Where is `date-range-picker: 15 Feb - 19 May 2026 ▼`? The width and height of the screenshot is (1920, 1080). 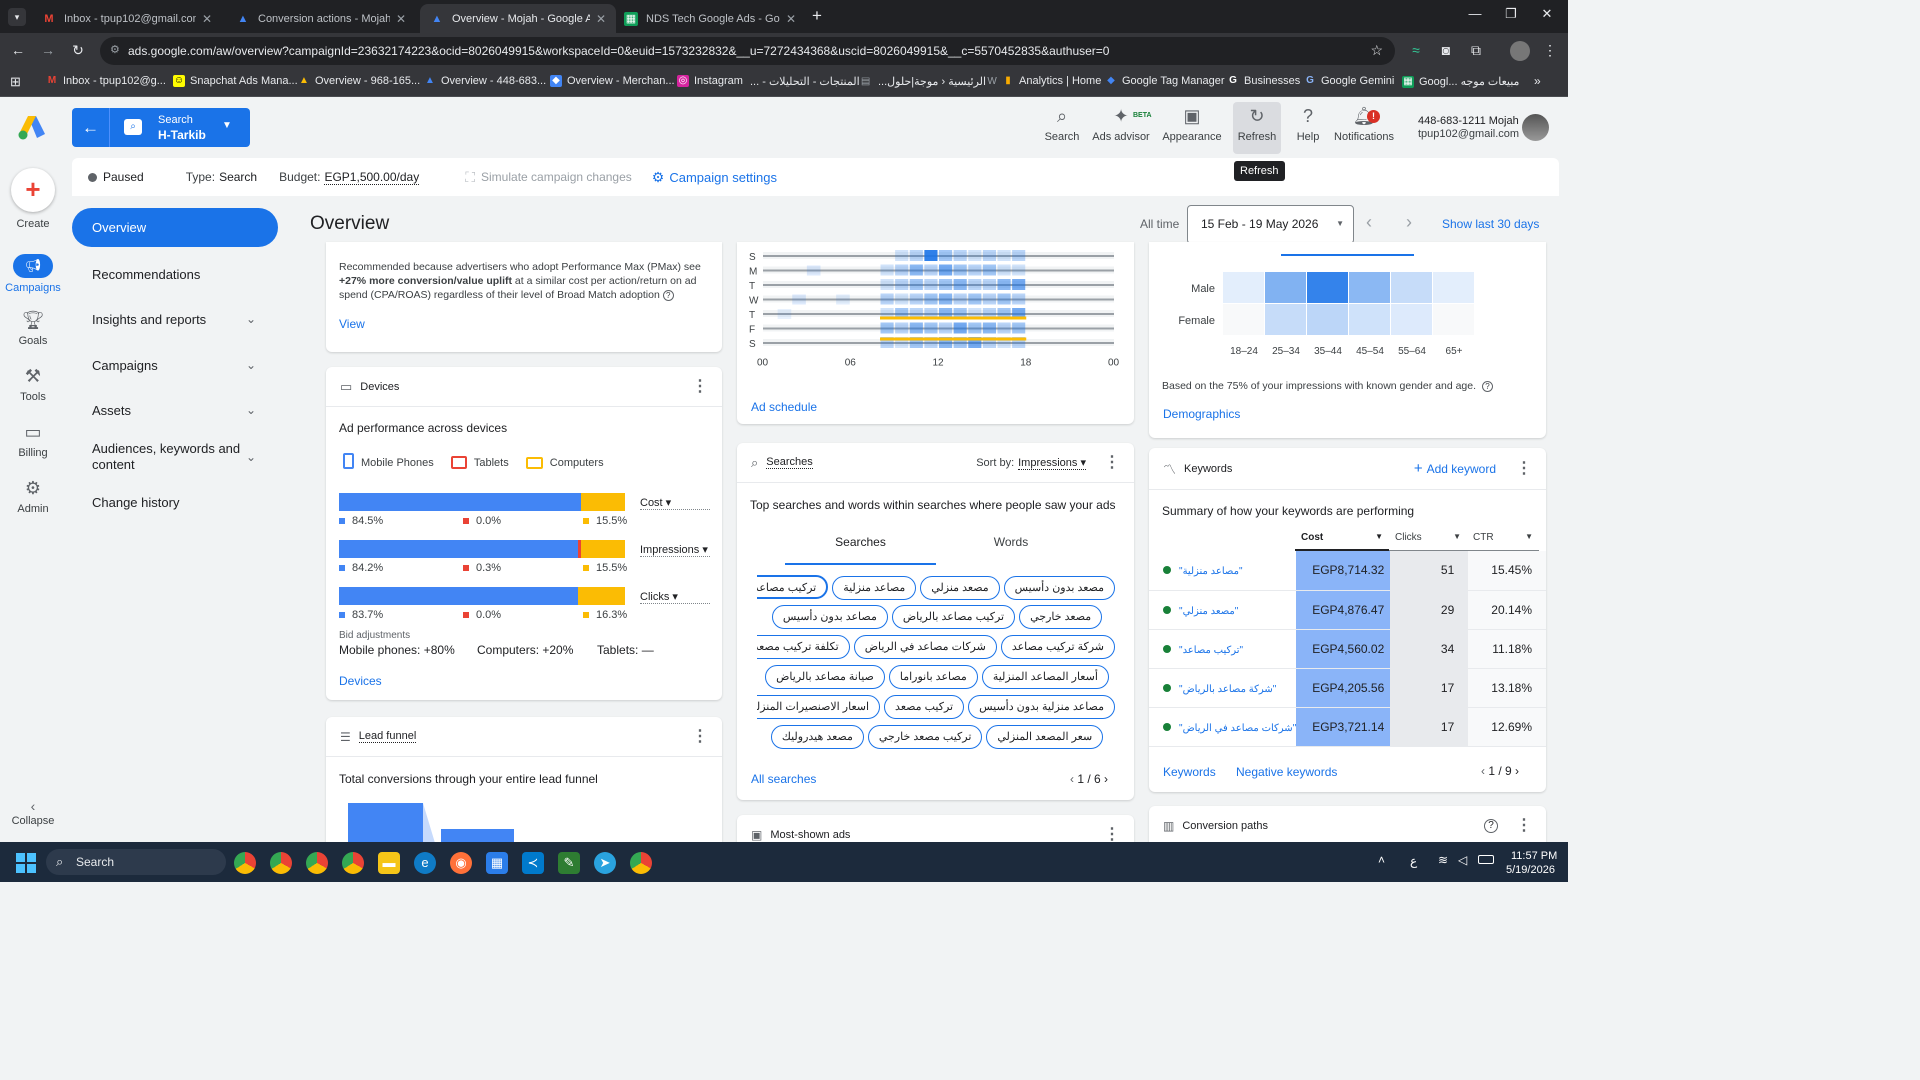
date-range-picker: 15 Feb - 19 May 2026 ▼ is located at coordinates (1270, 224).